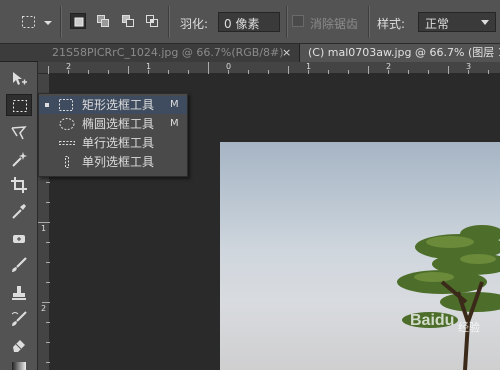  I want to click on lasso-tool, so click(19, 133).